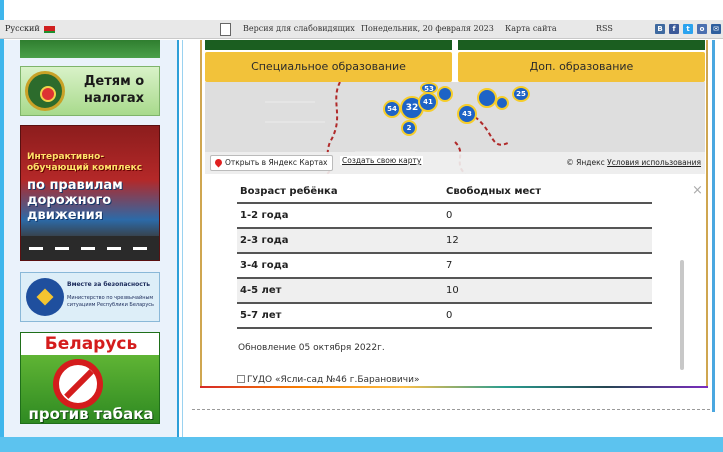 The image size is (723, 452). Describe the element at coordinates (299, 28) in the screenshot. I see `low-vision-link: Версия для слабовидящих` at that location.